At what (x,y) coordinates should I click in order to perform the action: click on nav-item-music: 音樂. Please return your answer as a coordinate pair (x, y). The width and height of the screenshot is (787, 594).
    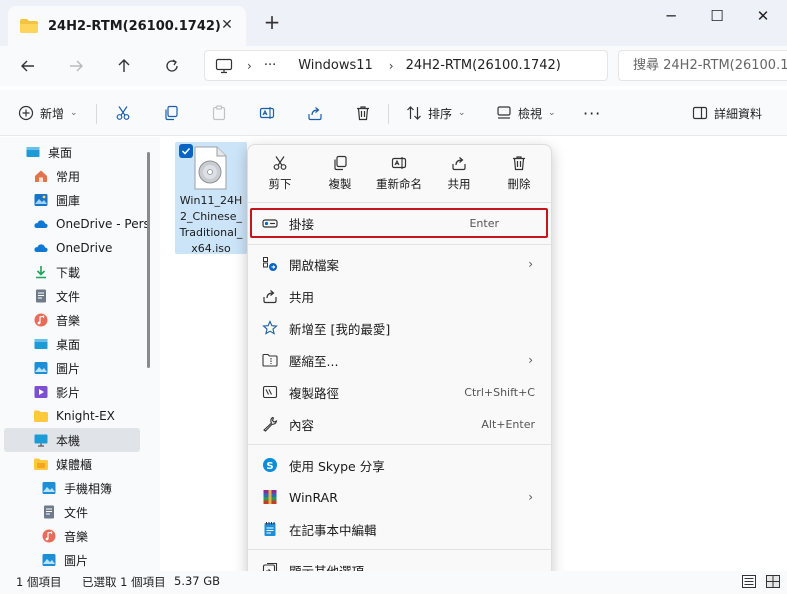
    Looking at the image, I should click on (106, 320).